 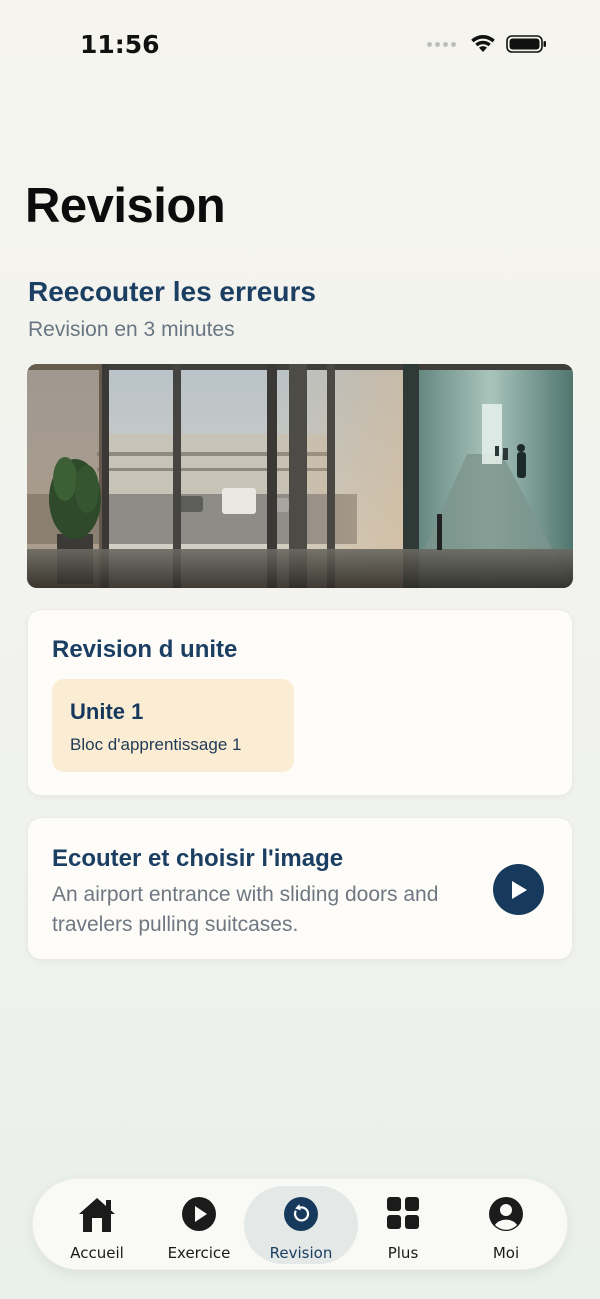 What do you see at coordinates (125, 206) in the screenshot?
I see `page-title: Revision` at bounding box center [125, 206].